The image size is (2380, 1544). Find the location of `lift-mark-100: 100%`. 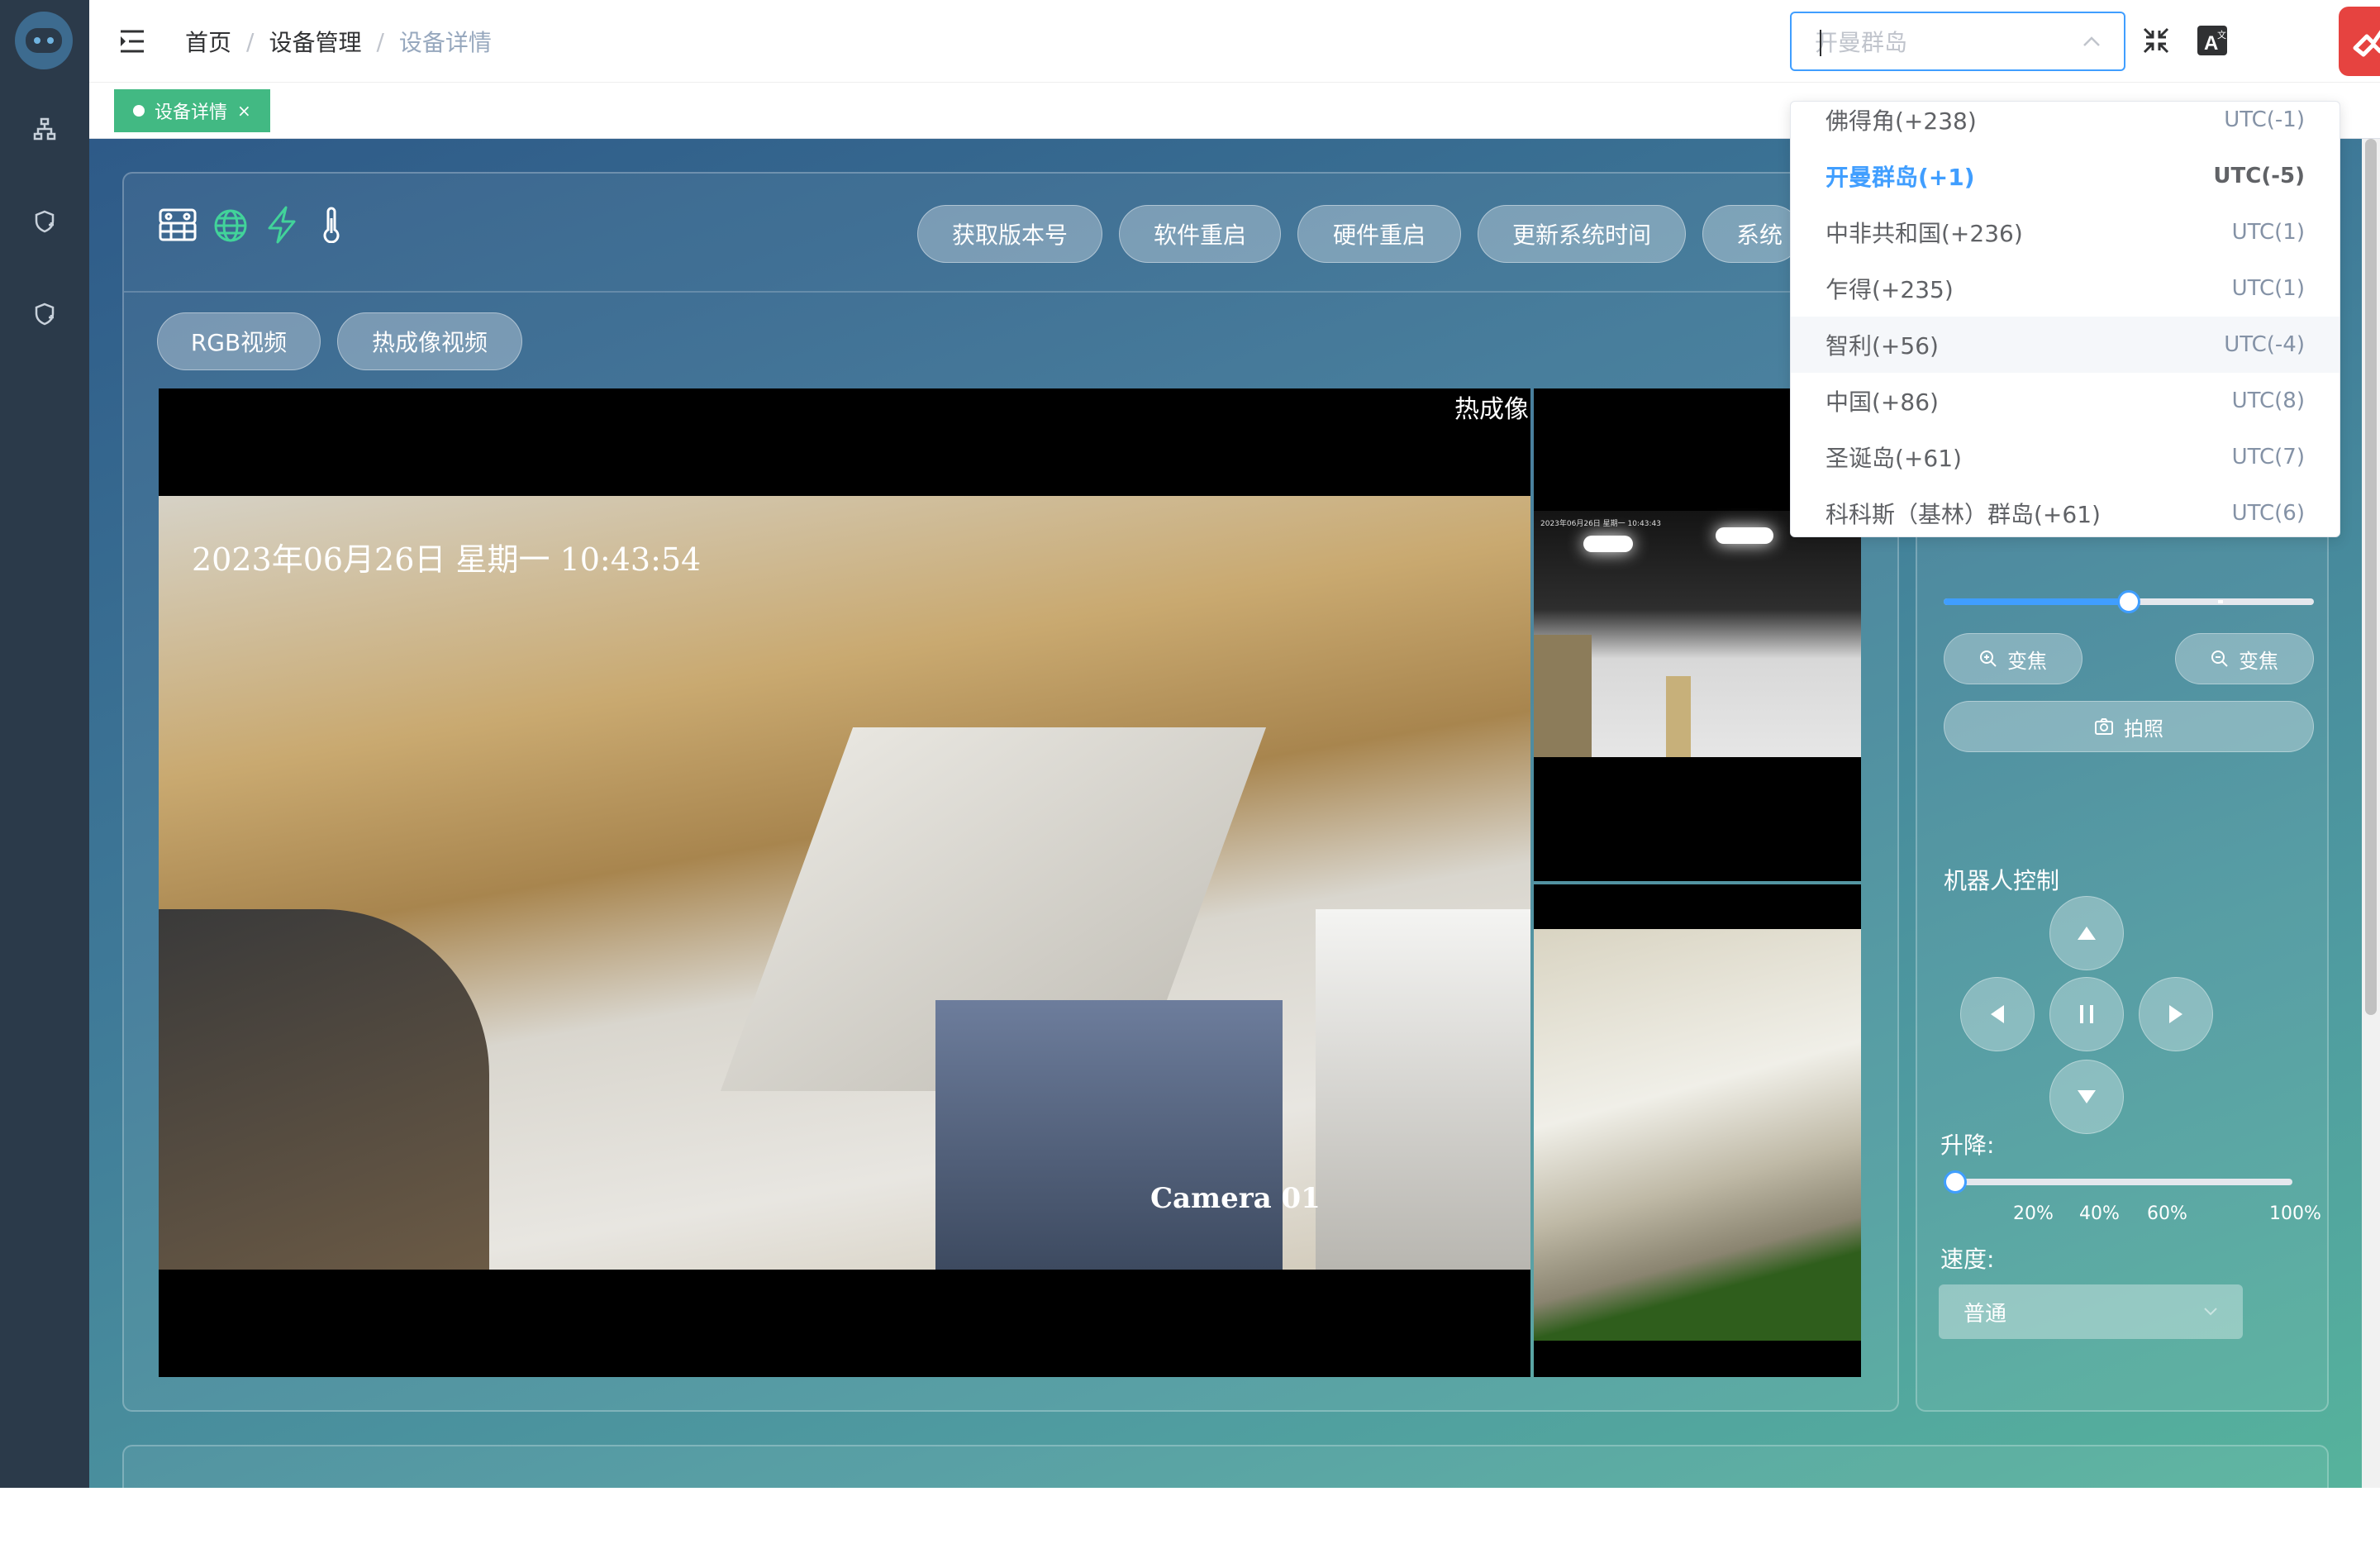

lift-mark-100: 100% is located at coordinates (2295, 1213).